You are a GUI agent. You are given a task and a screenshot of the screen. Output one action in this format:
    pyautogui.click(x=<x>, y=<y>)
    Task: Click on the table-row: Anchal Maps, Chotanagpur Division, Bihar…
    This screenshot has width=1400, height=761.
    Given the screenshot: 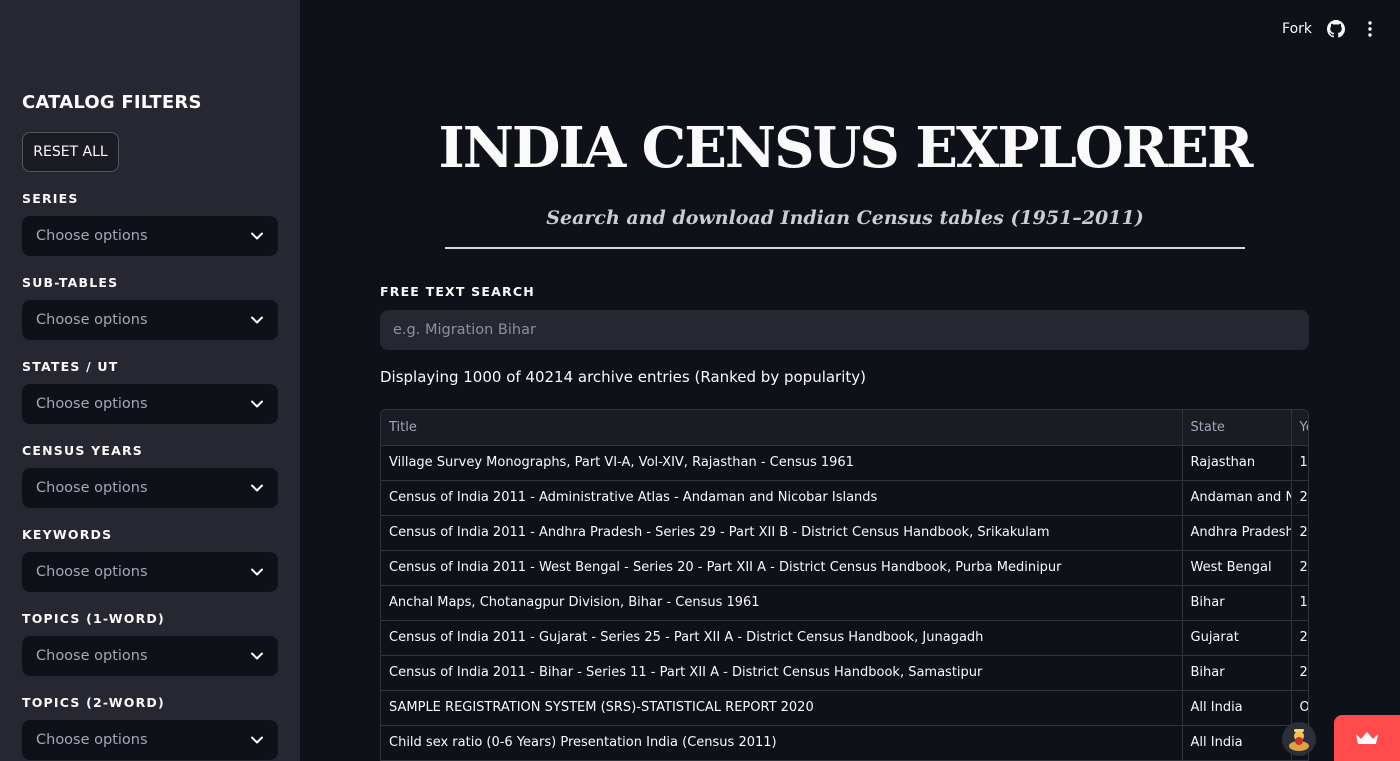 What is the action you would take?
    pyautogui.click(x=844, y=603)
    